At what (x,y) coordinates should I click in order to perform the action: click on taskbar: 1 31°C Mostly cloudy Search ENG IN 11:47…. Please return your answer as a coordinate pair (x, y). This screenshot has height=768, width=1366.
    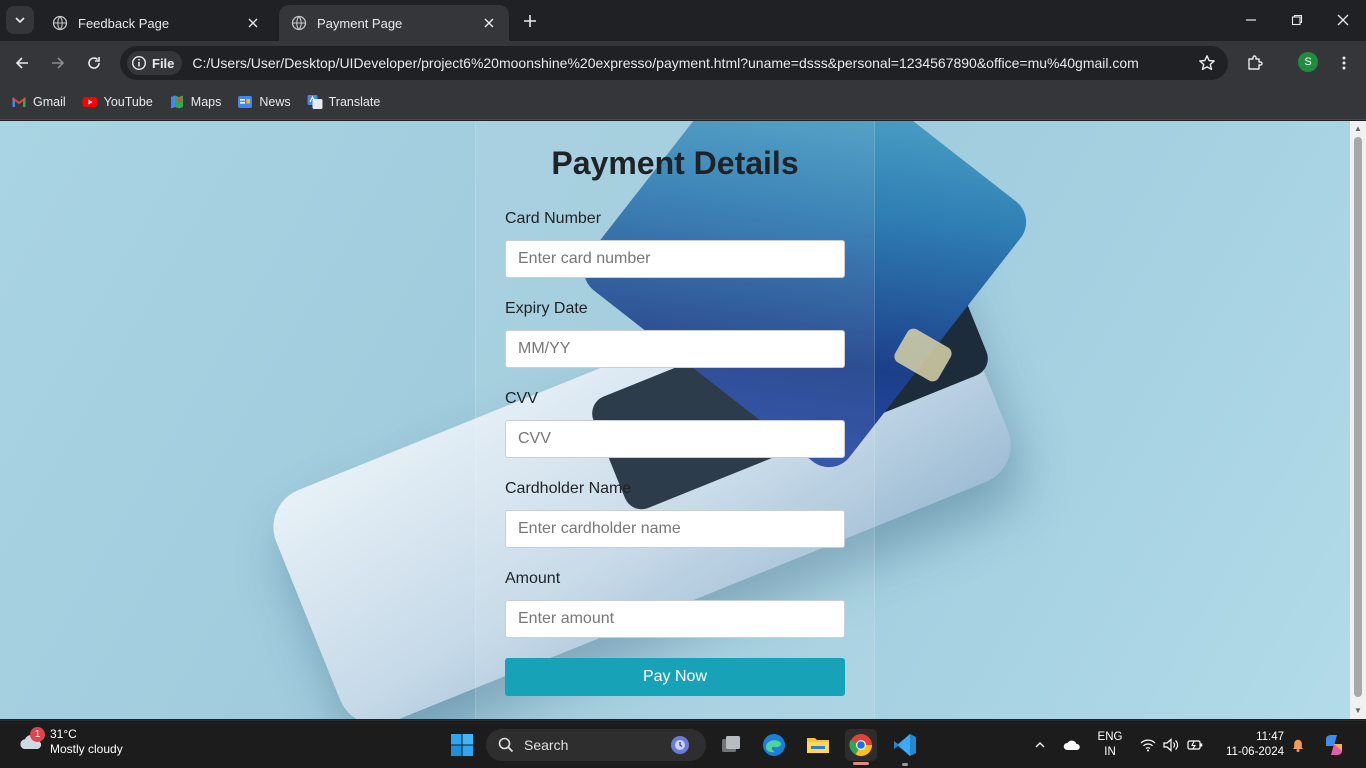
    Looking at the image, I should click on (683, 744).